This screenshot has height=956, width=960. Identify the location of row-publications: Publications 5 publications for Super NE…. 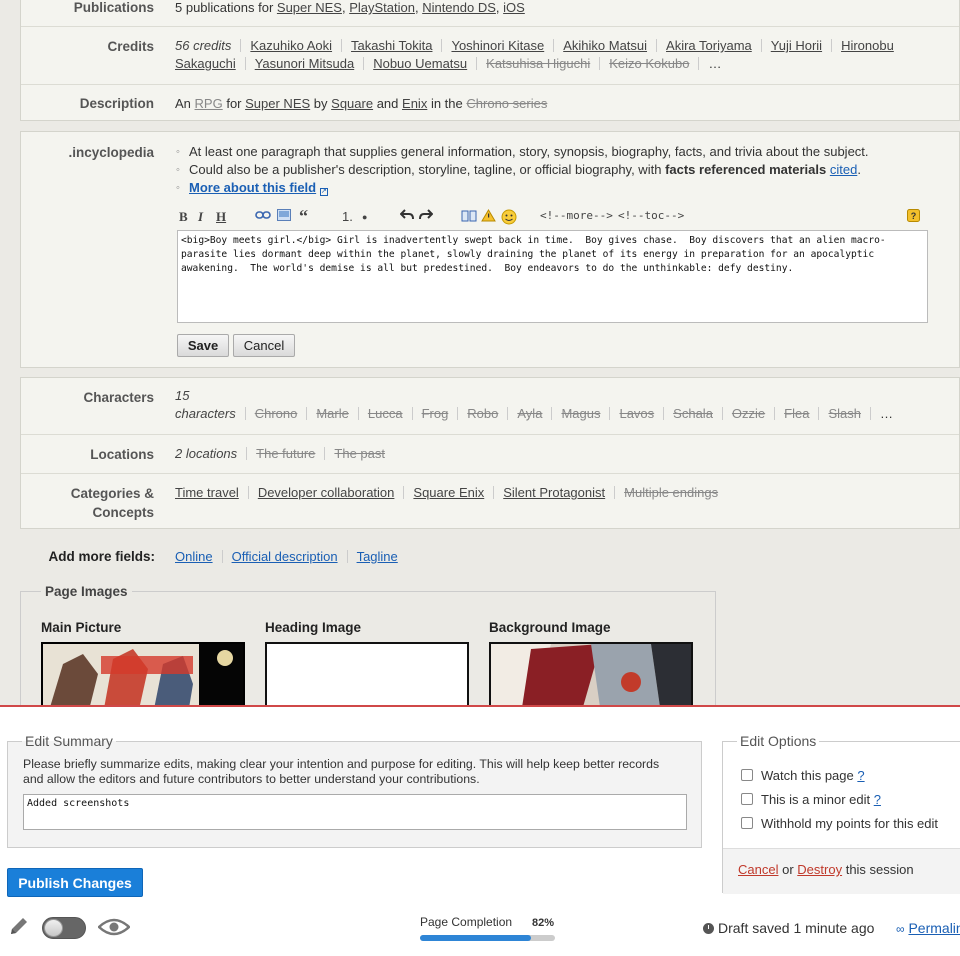
(490, 13).